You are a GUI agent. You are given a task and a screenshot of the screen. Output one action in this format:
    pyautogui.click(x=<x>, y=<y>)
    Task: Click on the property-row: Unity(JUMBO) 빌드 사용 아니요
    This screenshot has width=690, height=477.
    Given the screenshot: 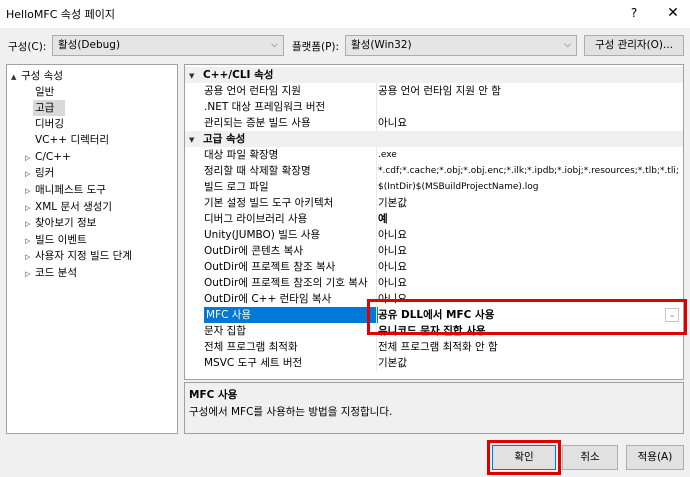 What is the action you would take?
    pyautogui.click(x=434, y=235)
    